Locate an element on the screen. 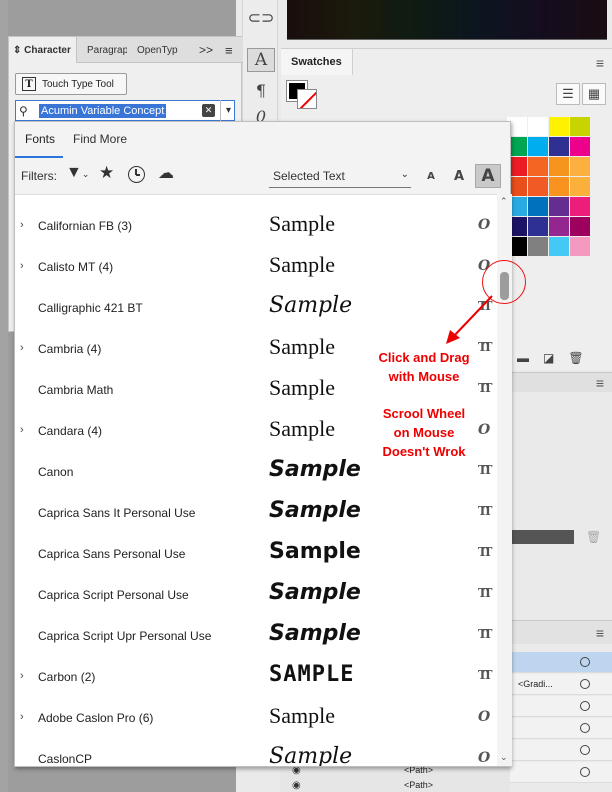 The height and width of the screenshot is (792, 612). tab-character: ⇕ Character is located at coordinates (43, 50).